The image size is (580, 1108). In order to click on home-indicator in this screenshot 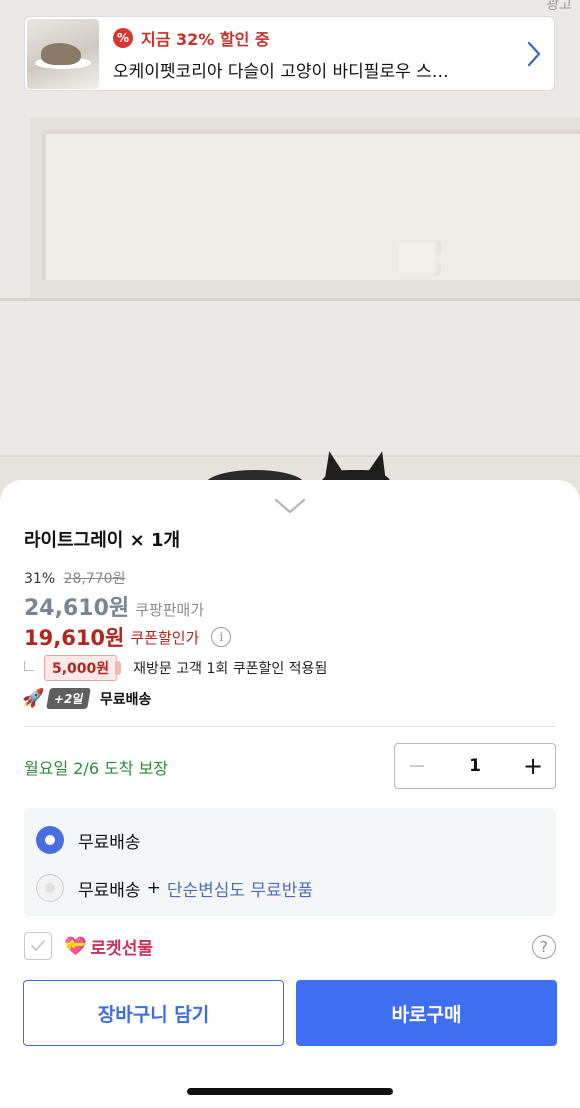, I will do `click(290, 1091)`.